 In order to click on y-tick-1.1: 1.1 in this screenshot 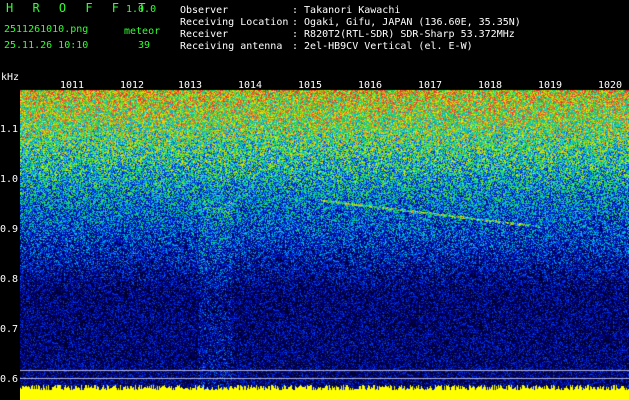, I will do `click(9, 129)`.